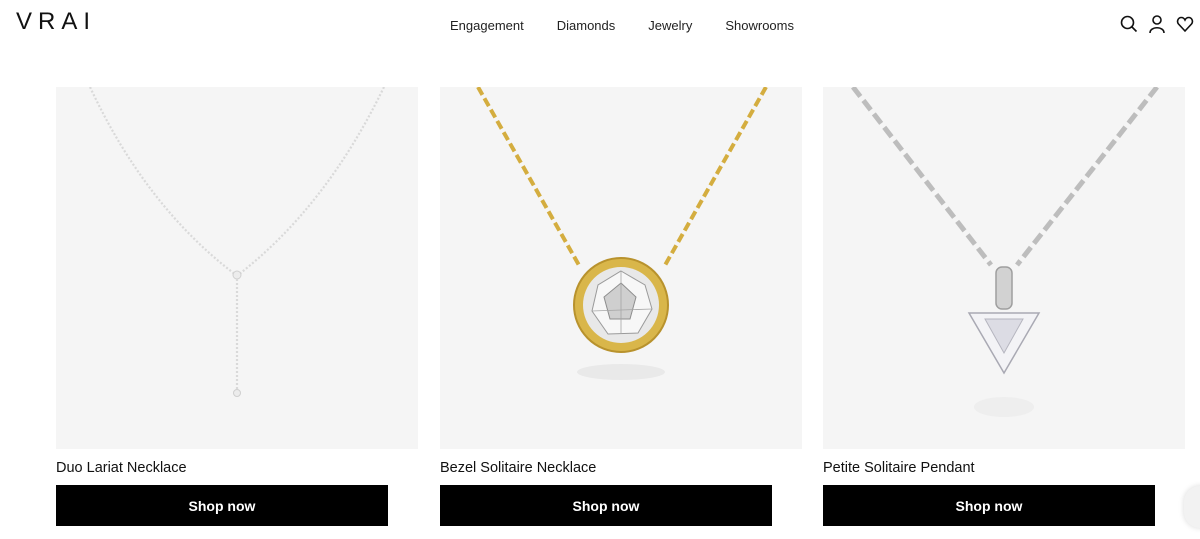 The image size is (1200, 539). Describe the element at coordinates (1129, 24) in the screenshot. I see `search-icon` at that location.